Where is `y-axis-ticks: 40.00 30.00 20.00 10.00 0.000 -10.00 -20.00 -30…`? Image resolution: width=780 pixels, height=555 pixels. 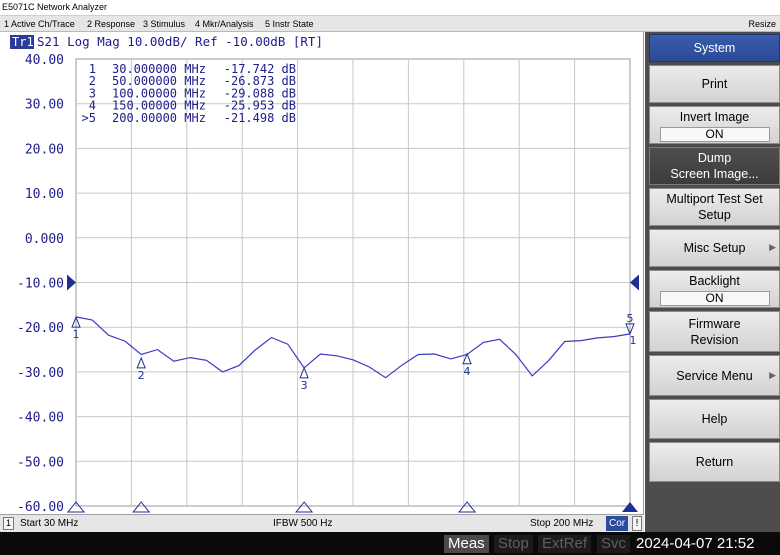 y-axis-ticks: 40.00 30.00 20.00 10.00 0.000 -10.00 -20.00 -30… is located at coordinates (40, 283).